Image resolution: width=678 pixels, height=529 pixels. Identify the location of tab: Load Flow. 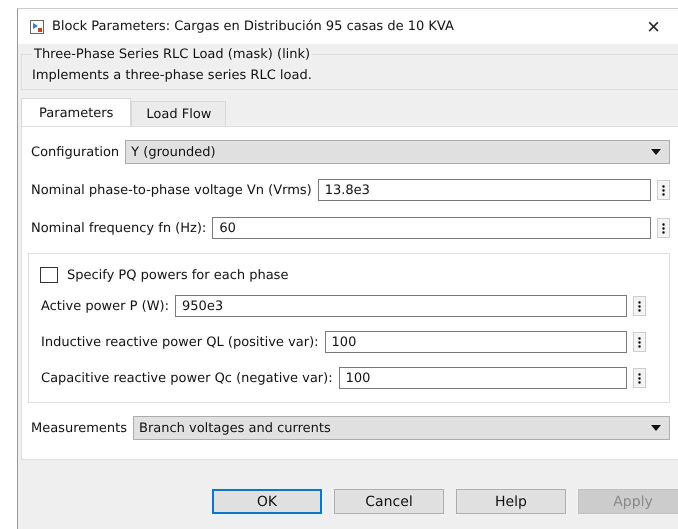
(178, 113).